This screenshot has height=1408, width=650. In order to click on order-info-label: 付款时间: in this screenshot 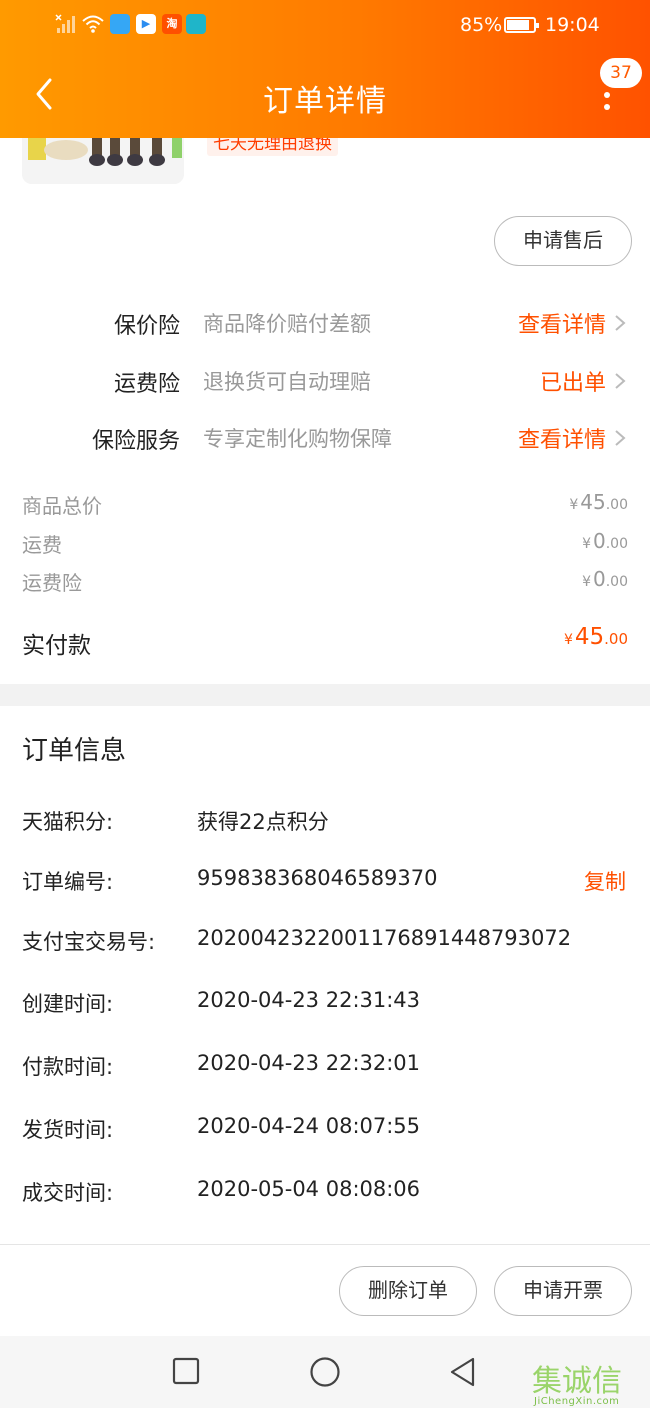, I will do `click(68, 1067)`.